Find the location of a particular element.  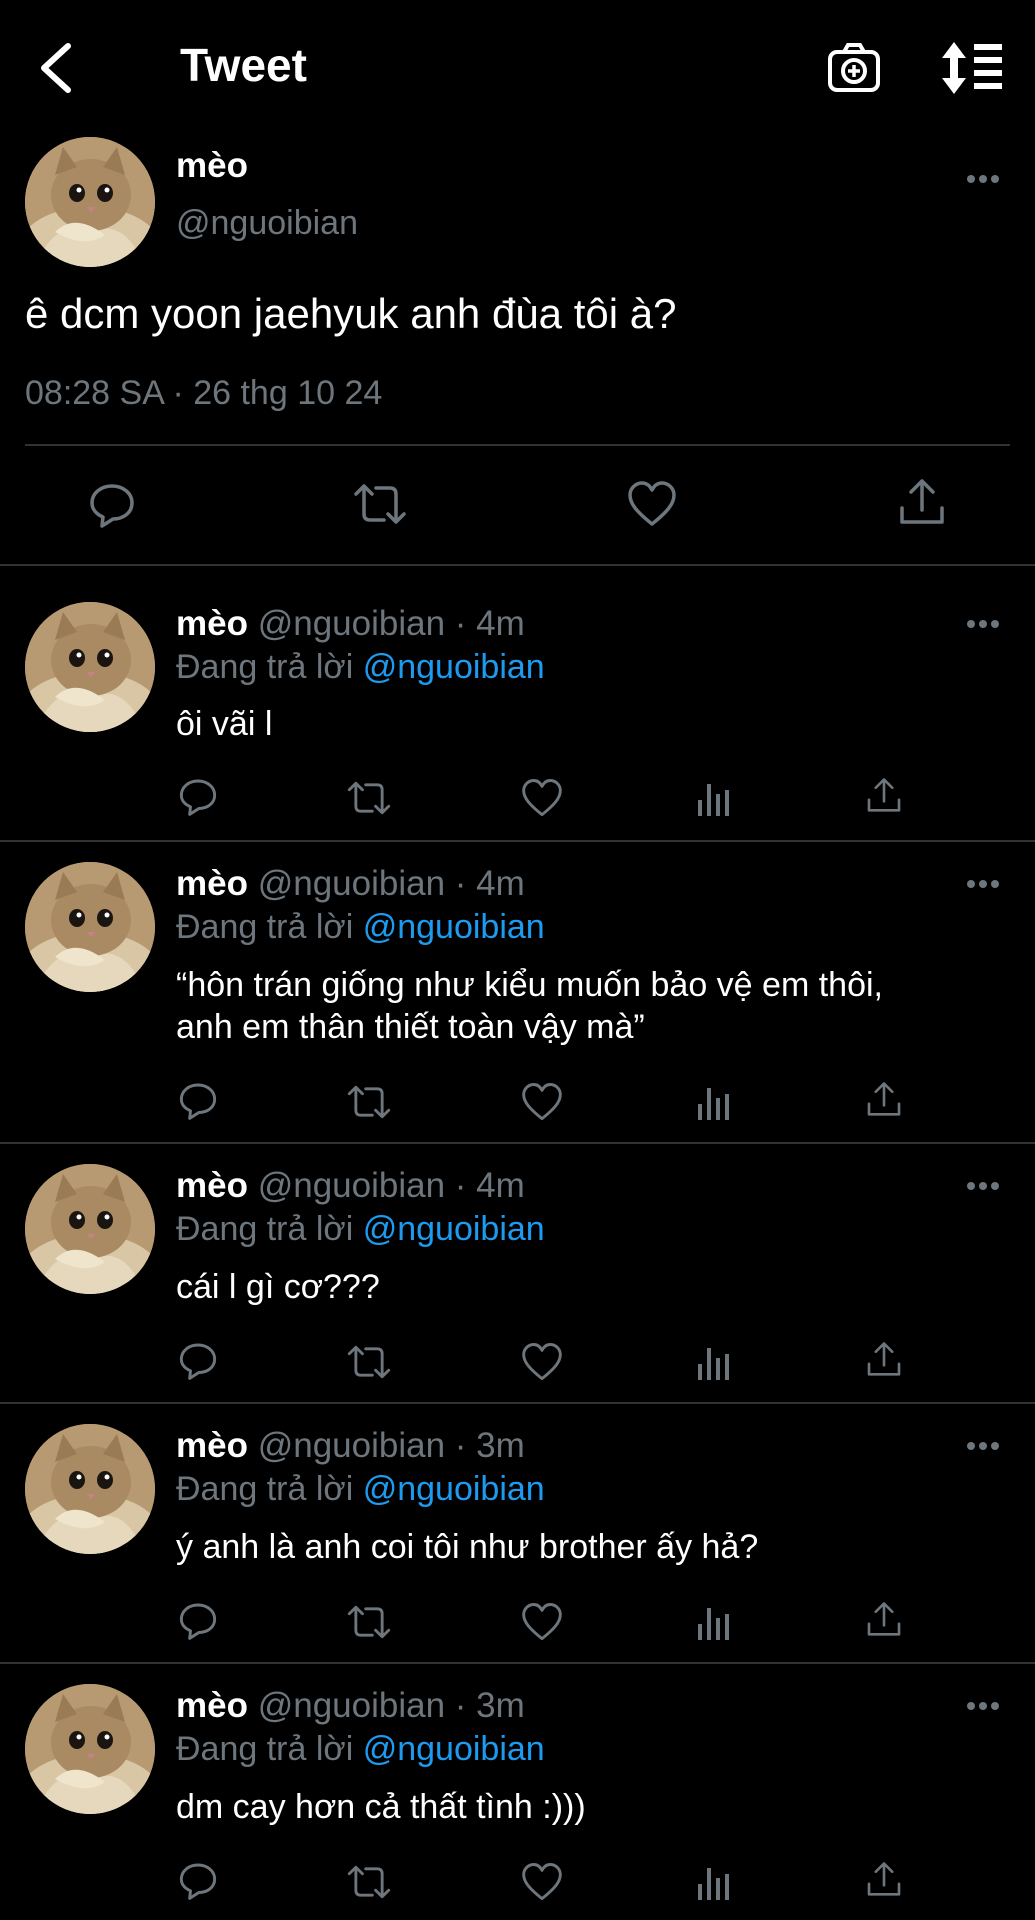

camera-button is located at coordinates (854, 68).